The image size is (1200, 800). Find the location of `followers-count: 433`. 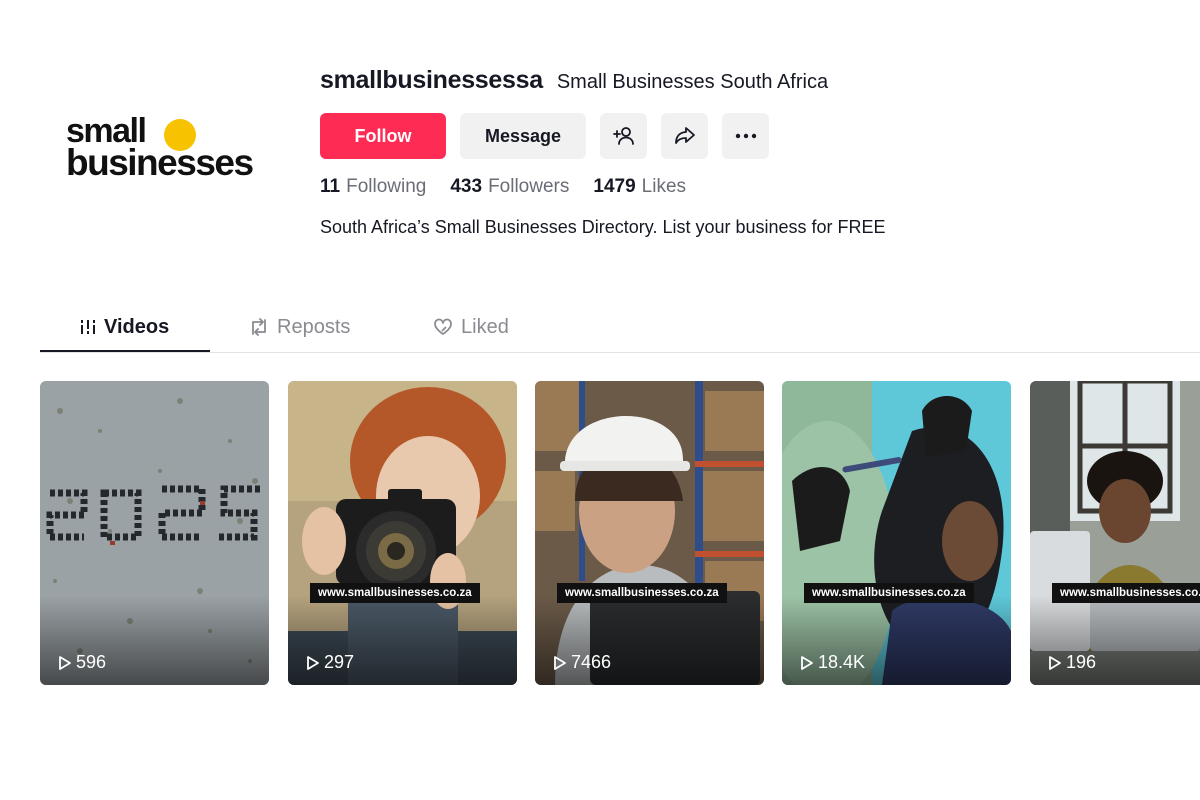

followers-count: 433 is located at coordinates (466, 186).